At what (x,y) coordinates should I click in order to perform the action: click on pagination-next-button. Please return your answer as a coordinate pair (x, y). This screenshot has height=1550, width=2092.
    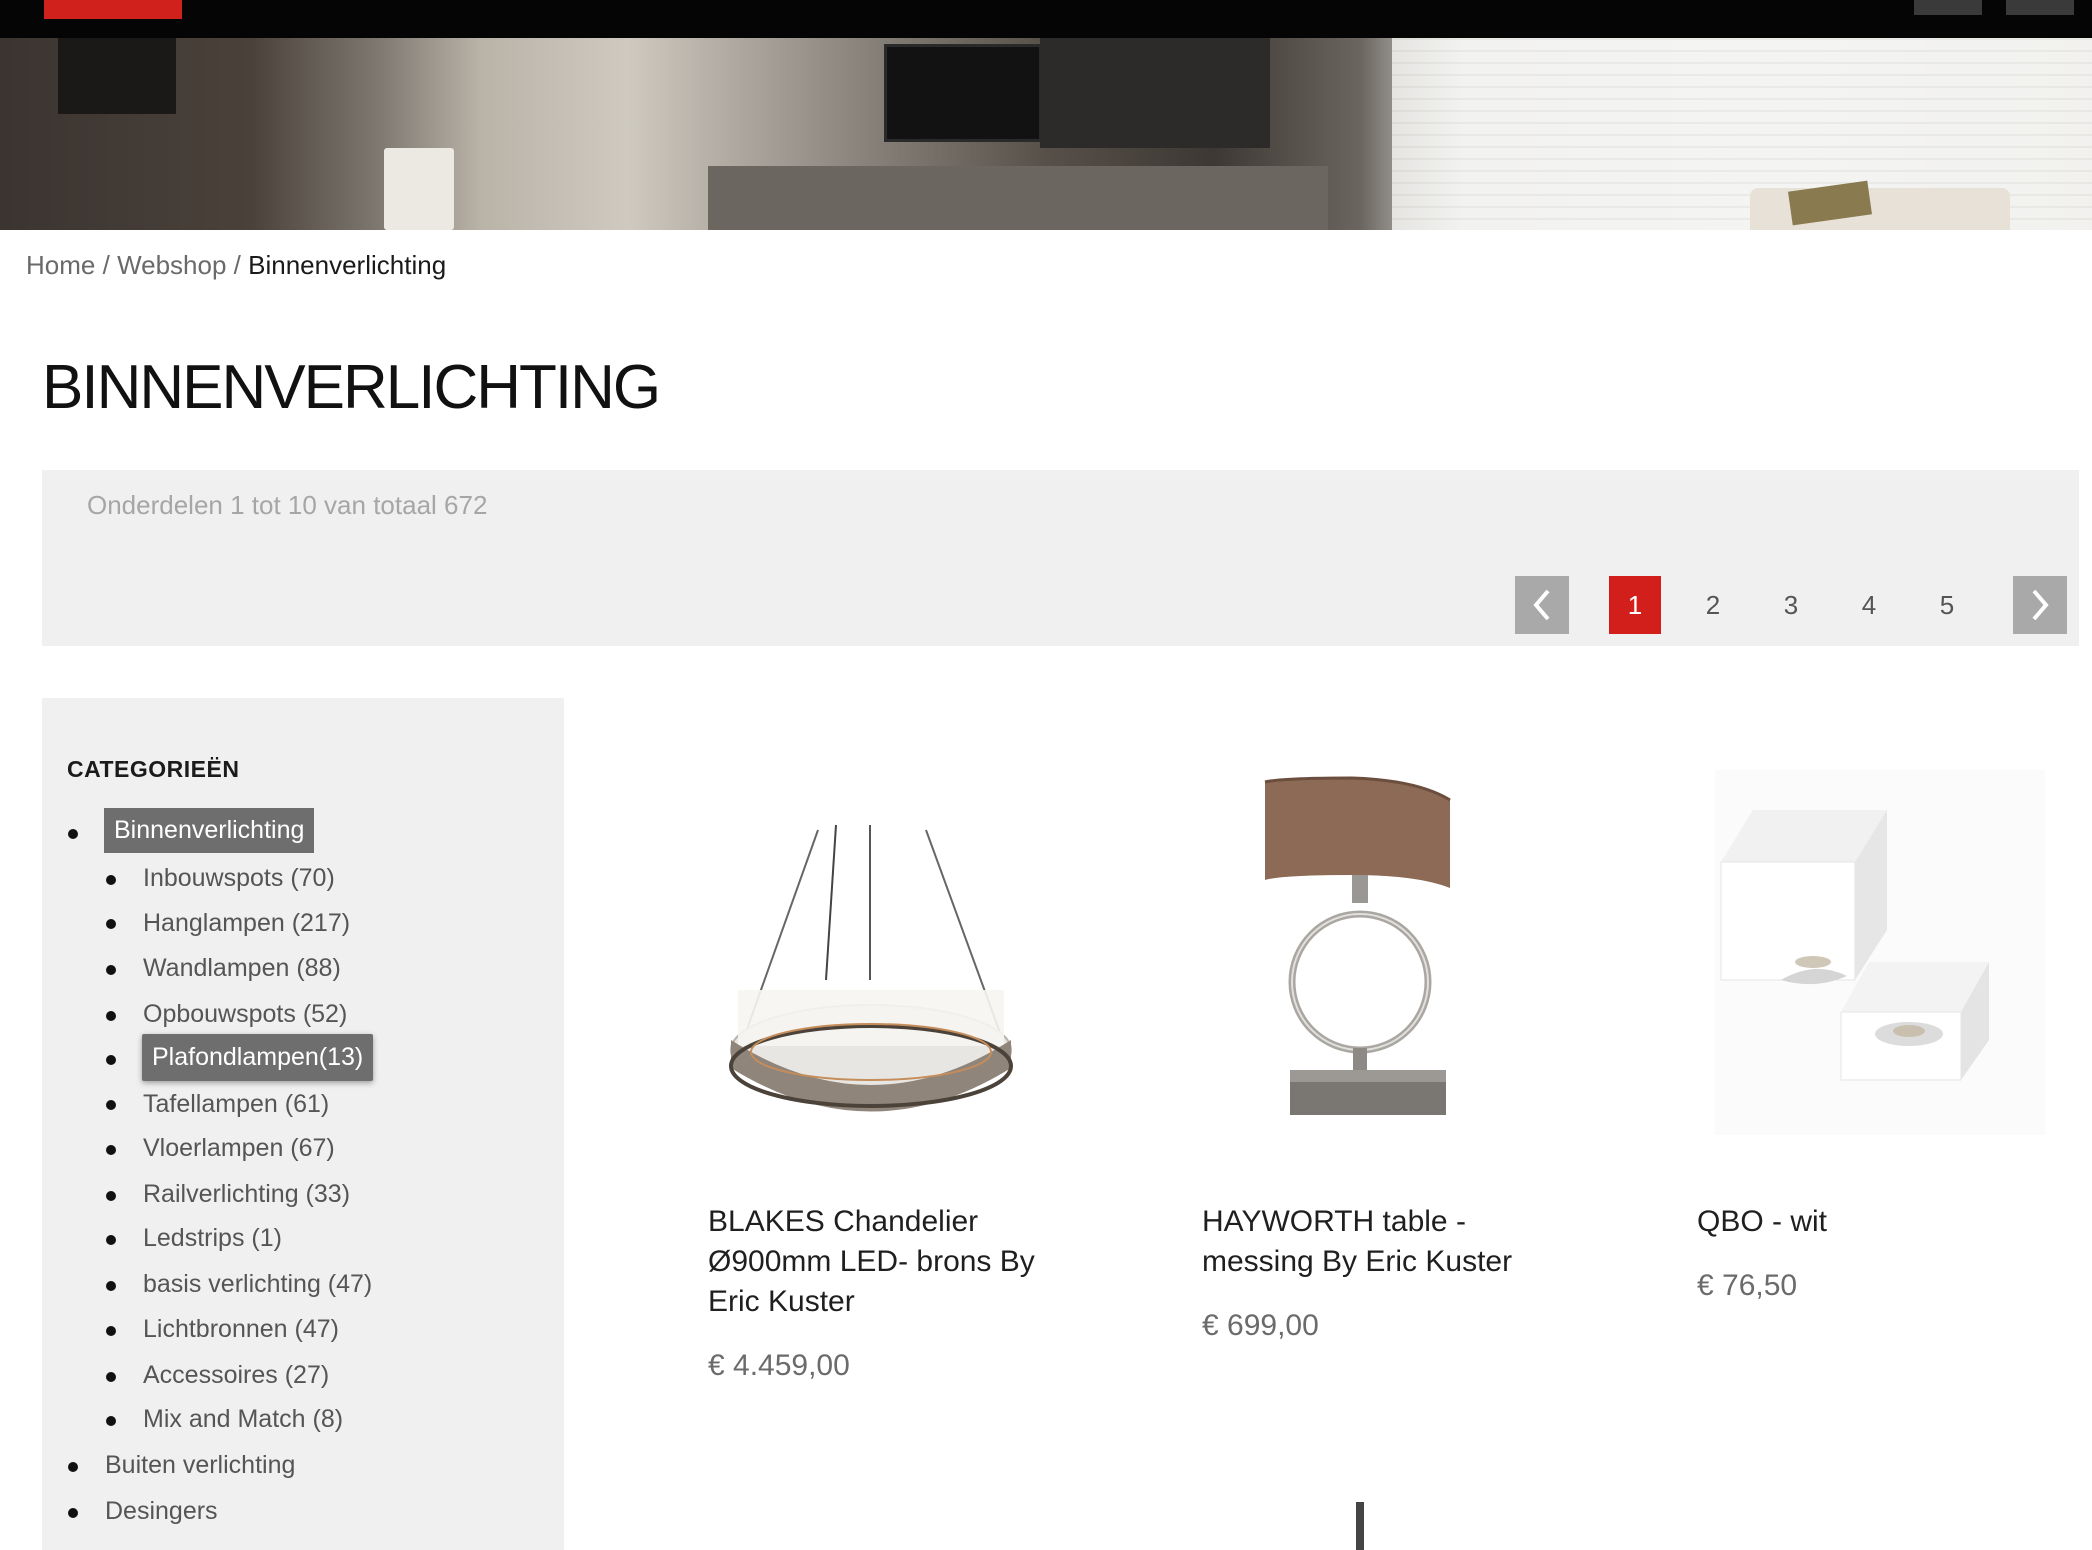
    Looking at the image, I should click on (2040, 605).